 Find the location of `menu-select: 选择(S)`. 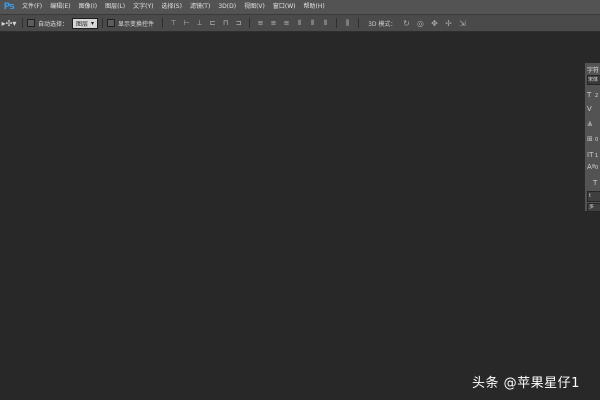

menu-select: 选择(S) is located at coordinates (171, 7).